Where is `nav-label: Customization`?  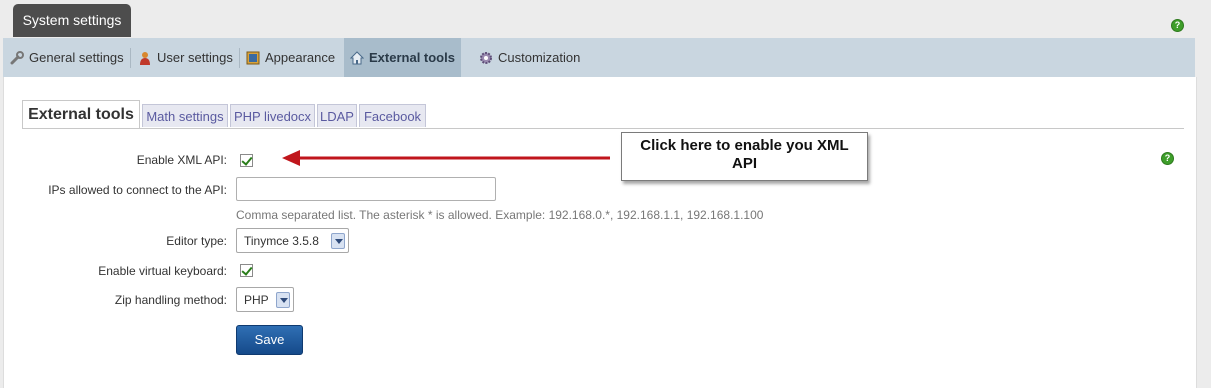
nav-label: Customization is located at coordinates (539, 57).